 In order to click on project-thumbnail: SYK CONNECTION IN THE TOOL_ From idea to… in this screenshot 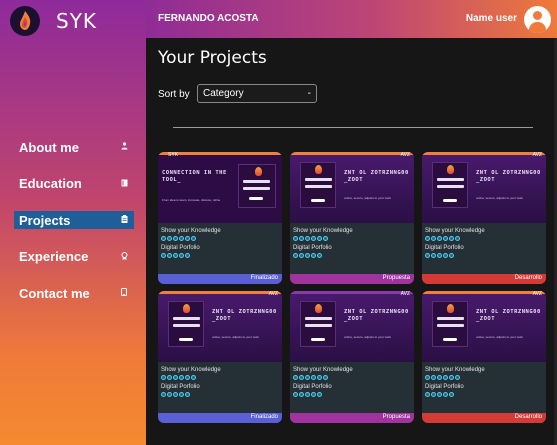, I will do `click(220, 187)`.